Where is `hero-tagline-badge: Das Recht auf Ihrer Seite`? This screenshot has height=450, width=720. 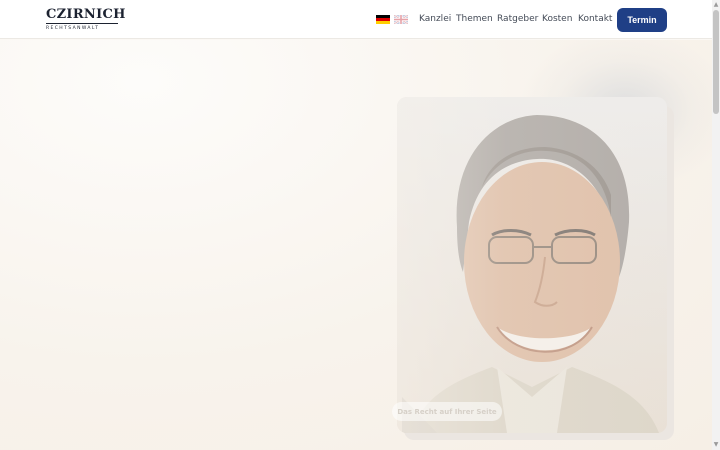
hero-tagline-badge: Das Recht auf Ihrer Seite is located at coordinates (447, 411).